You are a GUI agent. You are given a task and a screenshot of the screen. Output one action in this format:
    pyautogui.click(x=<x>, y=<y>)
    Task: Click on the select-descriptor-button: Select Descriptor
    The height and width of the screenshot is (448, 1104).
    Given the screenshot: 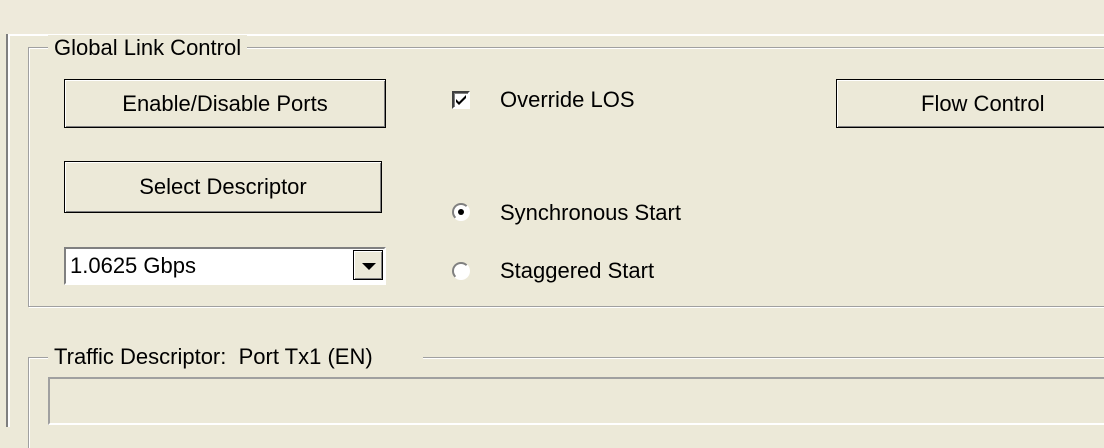 What is the action you would take?
    pyautogui.click(x=223, y=187)
    